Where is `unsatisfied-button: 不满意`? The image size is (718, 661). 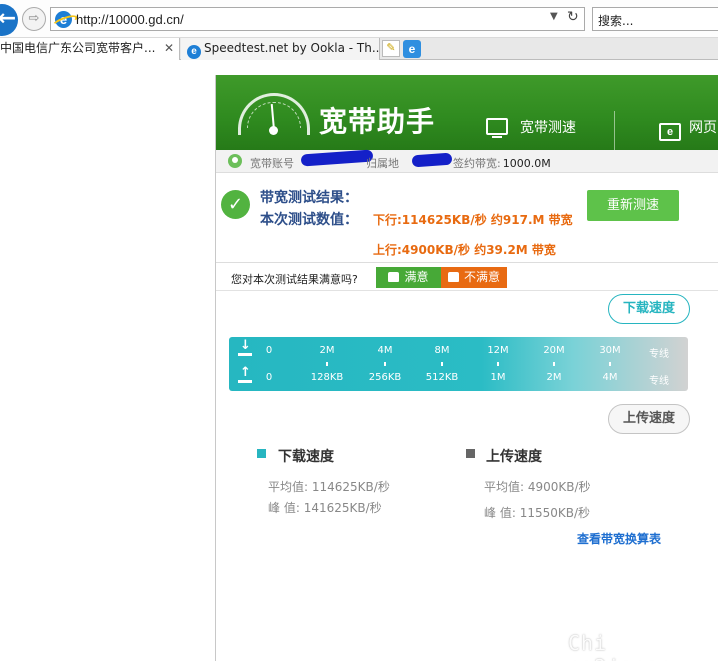
unsatisfied-button: 不满意 is located at coordinates (474, 277).